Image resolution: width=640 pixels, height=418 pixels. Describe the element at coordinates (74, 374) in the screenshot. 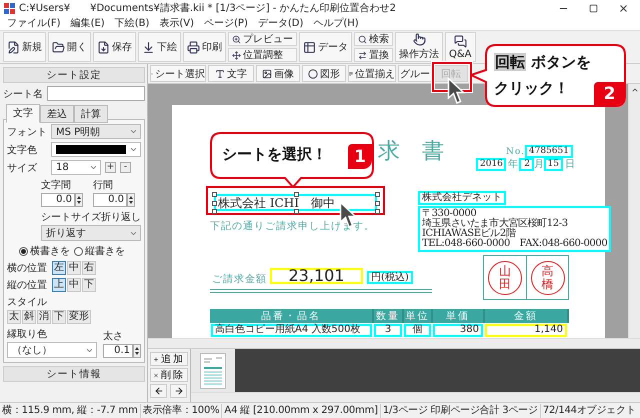

I see `panel-header: シート情報` at that location.